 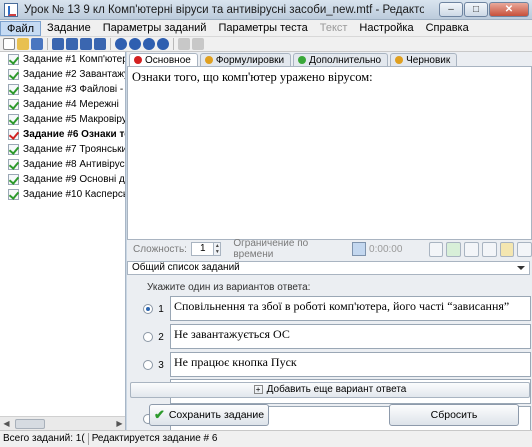 I want to click on status-divider, so click(x=88, y=439).